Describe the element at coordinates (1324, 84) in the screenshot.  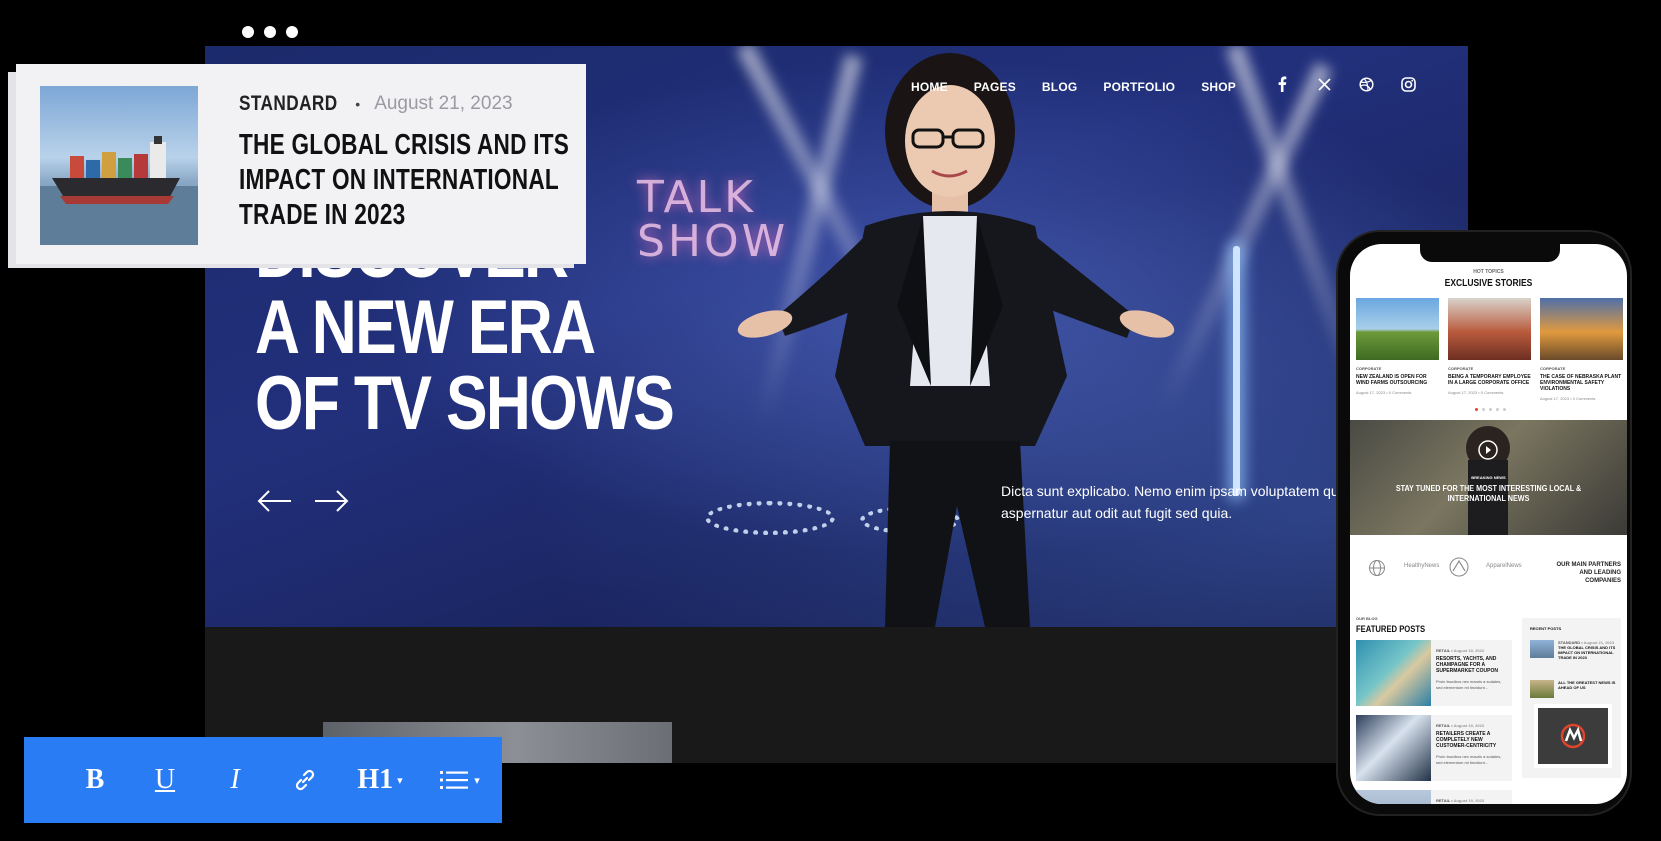
I see `x-twitter-icon` at that location.